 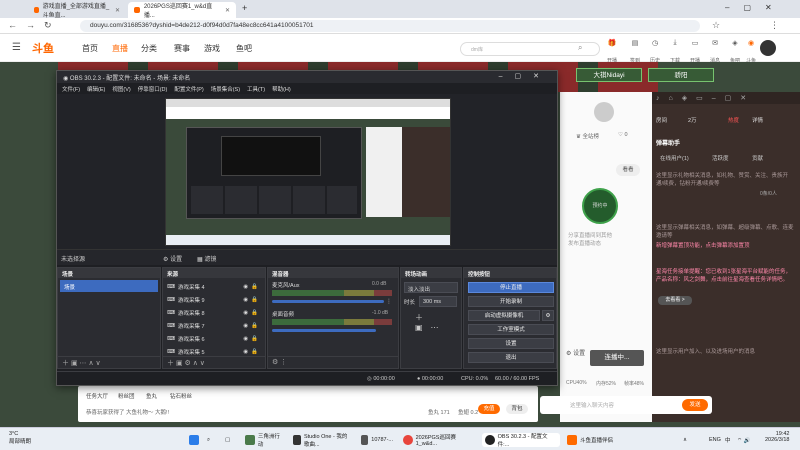 What do you see at coordinates (214, 338) in the screenshot?
I see `source-item: ⌨ 游戏采集 6 ◉🔒` at bounding box center [214, 338].